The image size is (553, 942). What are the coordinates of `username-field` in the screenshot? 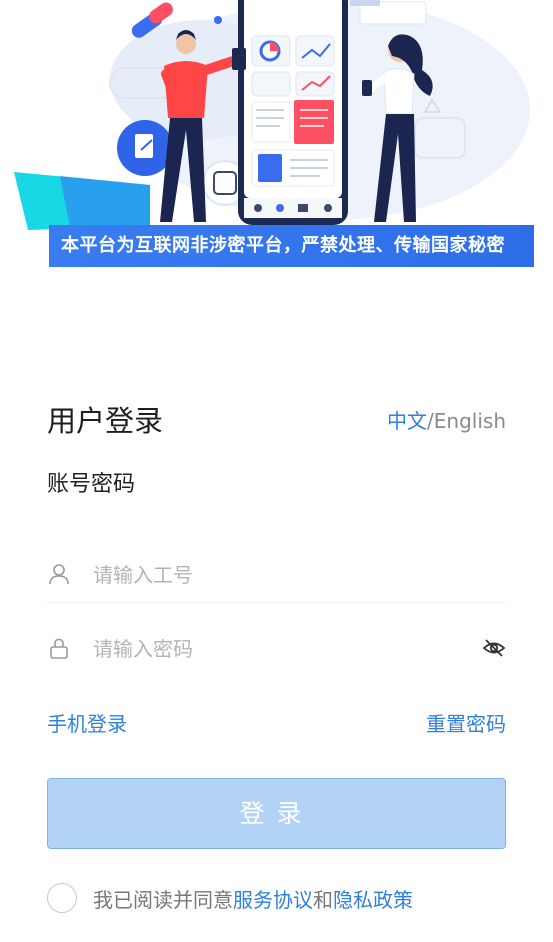 It's located at (276, 575).